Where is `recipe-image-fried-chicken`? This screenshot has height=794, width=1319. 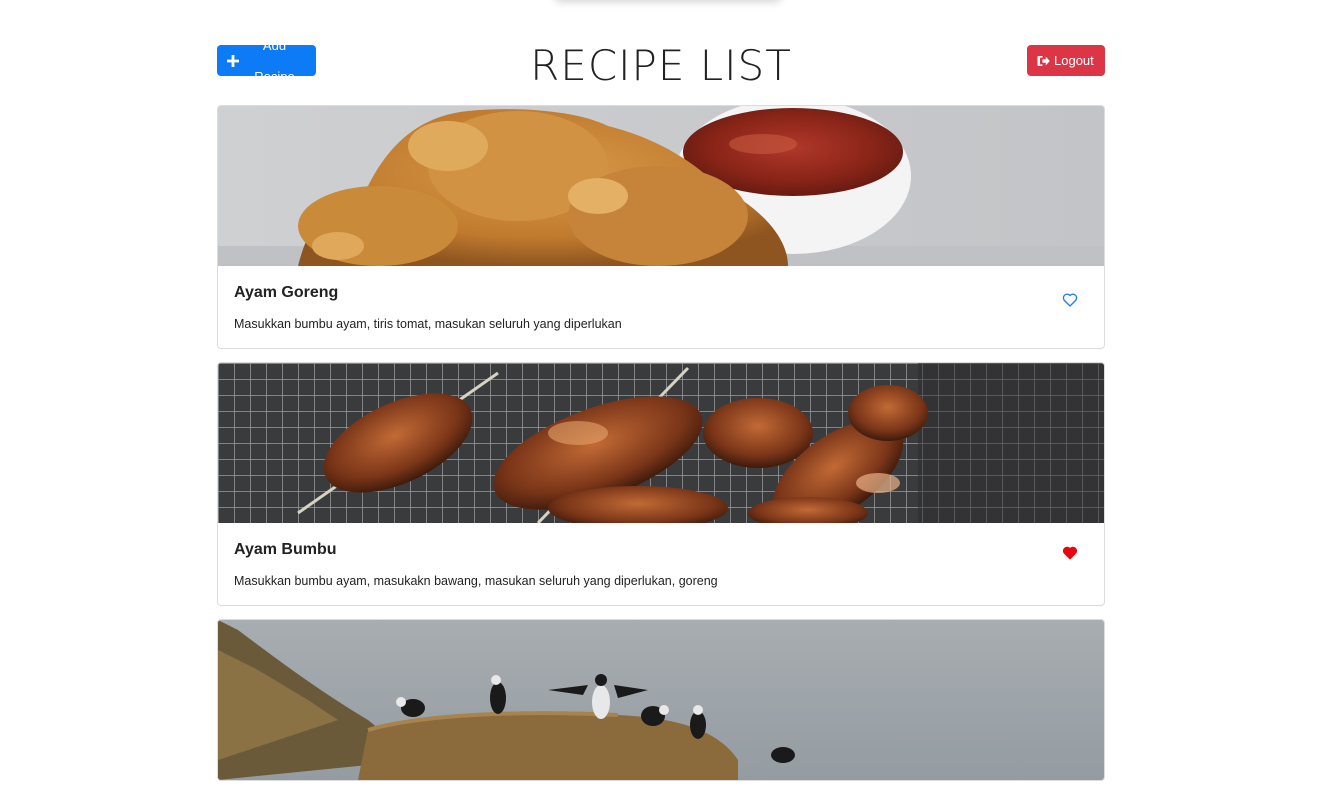 recipe-image-fried-chicken is located at coordinates (661, 186).